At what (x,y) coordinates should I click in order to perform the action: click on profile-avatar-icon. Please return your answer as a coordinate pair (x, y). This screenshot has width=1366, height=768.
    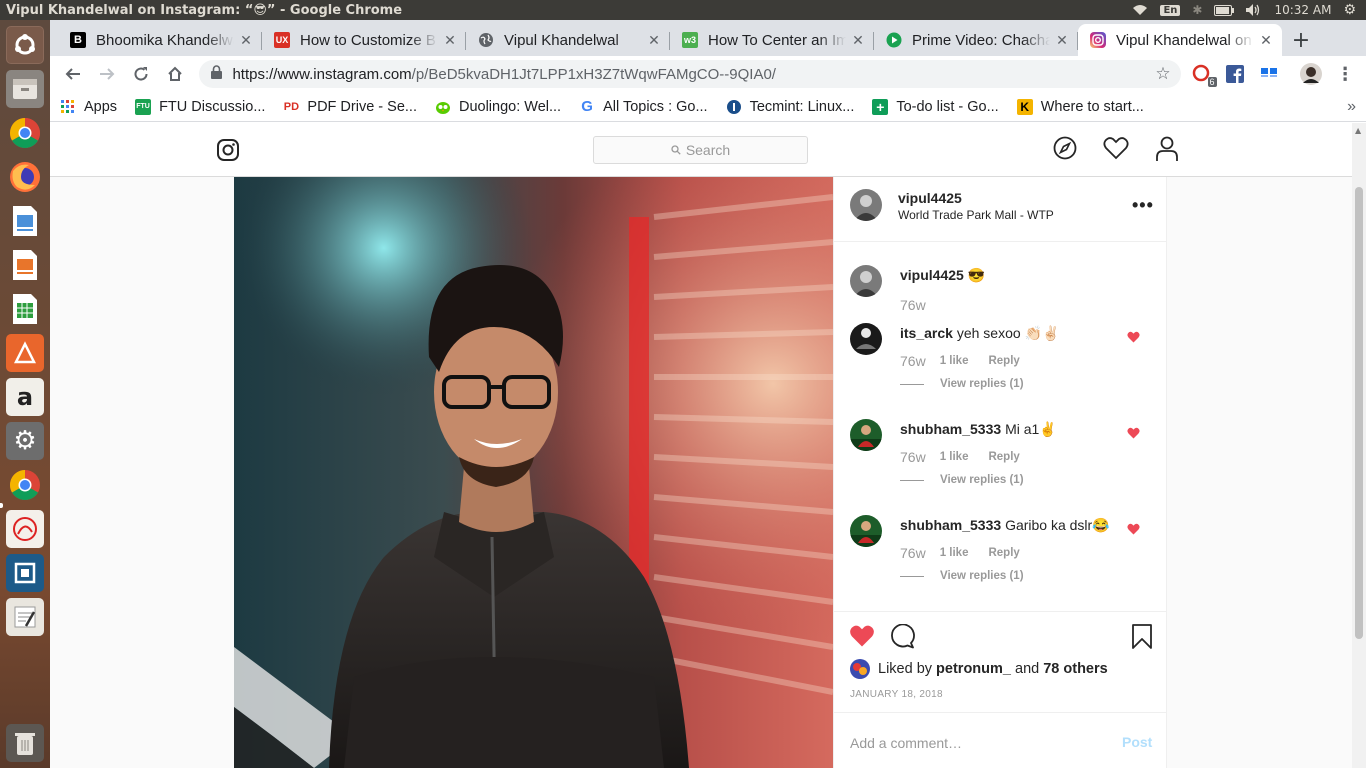
    Looking at the image, I should click on (1311, 74).